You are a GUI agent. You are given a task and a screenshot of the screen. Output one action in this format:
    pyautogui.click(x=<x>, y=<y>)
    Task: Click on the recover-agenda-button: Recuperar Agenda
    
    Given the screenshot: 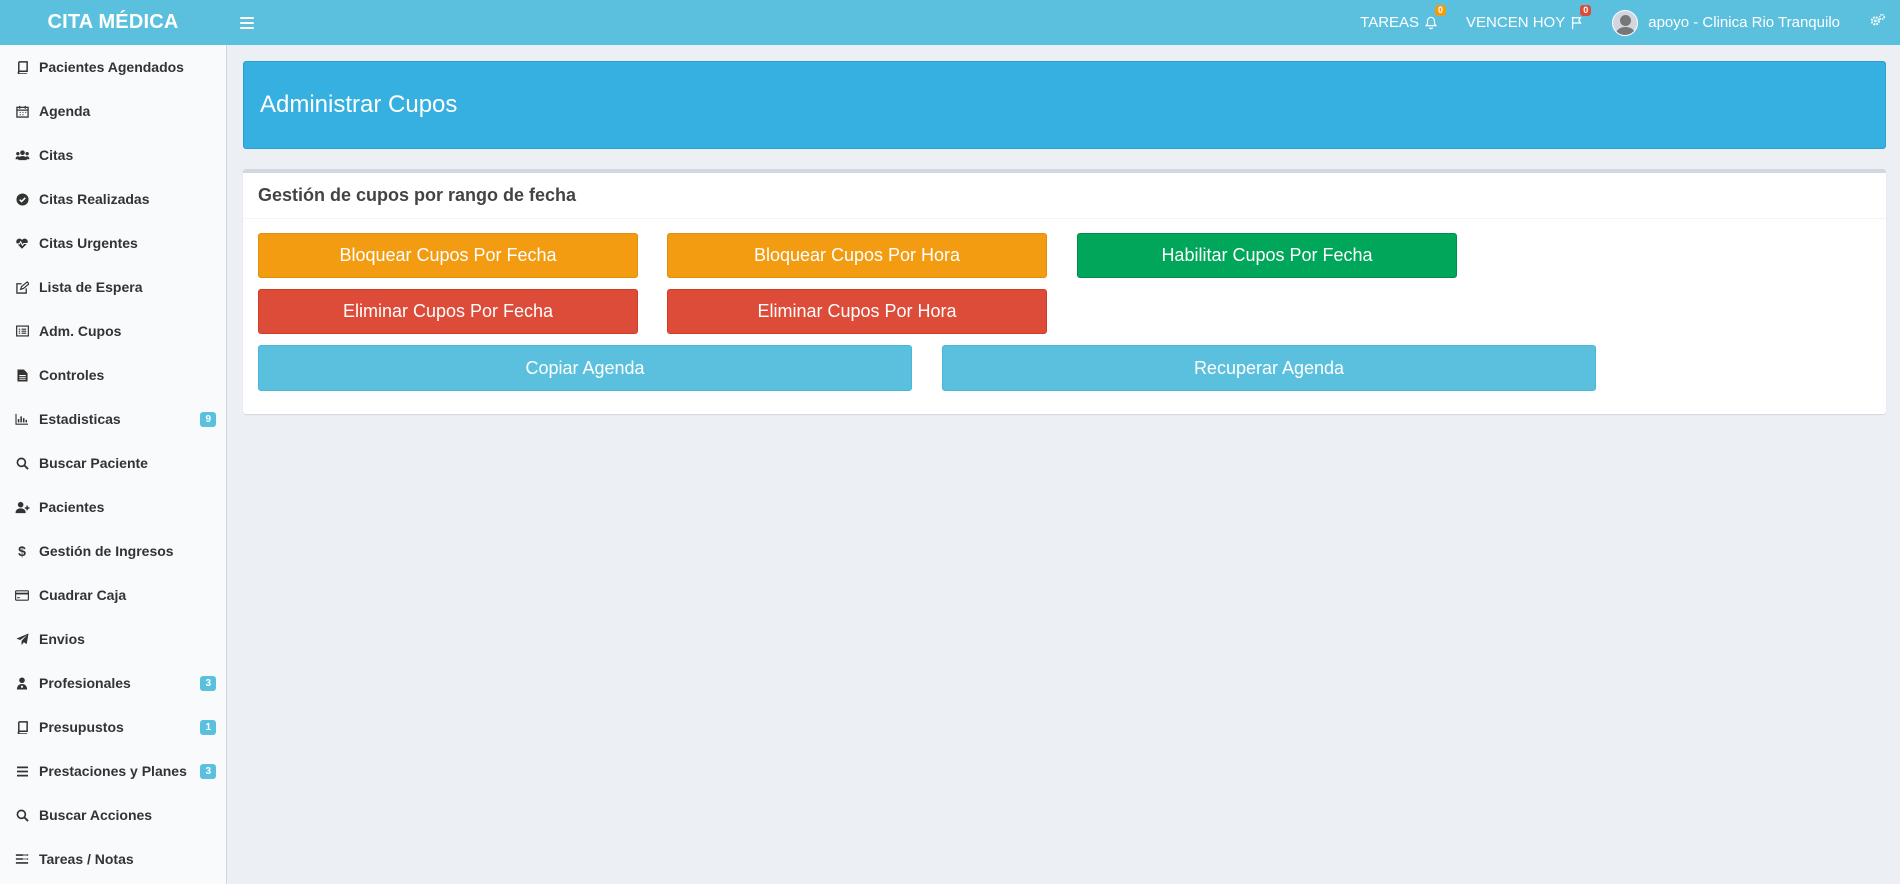 What is the action you would take?
    pyautogui.click(x=1269, y=368)
    